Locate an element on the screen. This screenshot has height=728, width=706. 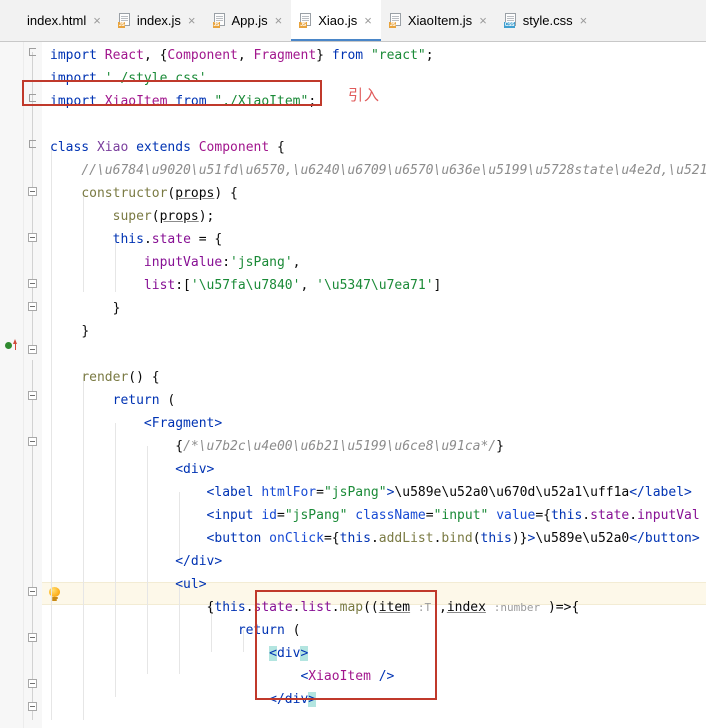
css-file-icon: CSS is located at coordinates (510, 20).